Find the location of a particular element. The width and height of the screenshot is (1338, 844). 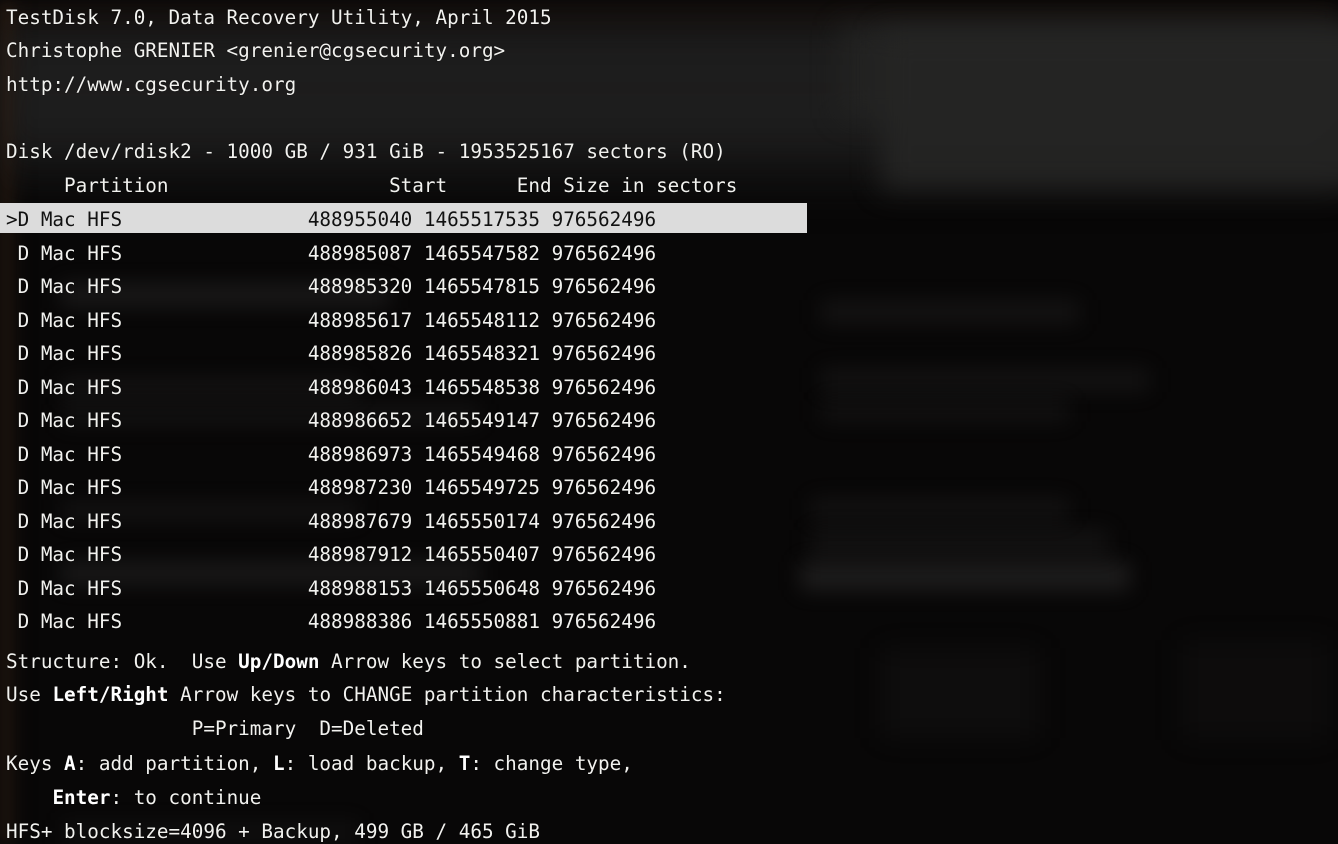

left-right-key: Left/Right is located at coordinates (110, 694).